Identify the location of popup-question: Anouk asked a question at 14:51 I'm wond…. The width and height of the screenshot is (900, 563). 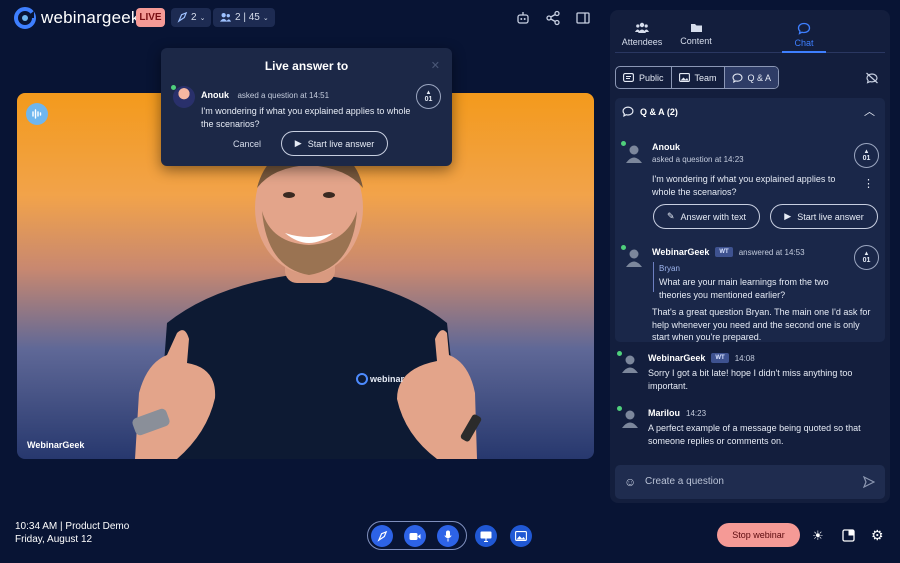
(306, 107).